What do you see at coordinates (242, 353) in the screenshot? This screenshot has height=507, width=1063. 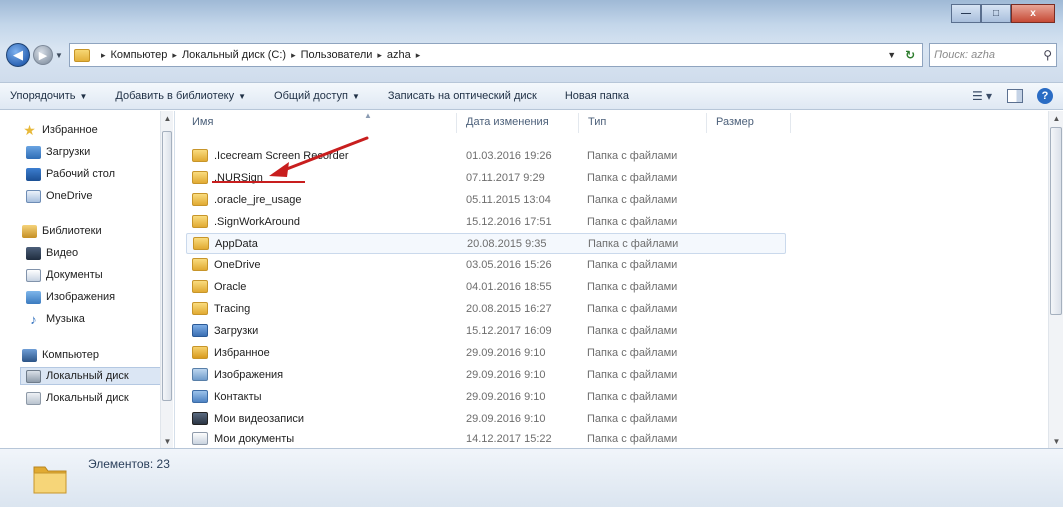 I see `file-name: Избранное` at bounding box center [242, 353].